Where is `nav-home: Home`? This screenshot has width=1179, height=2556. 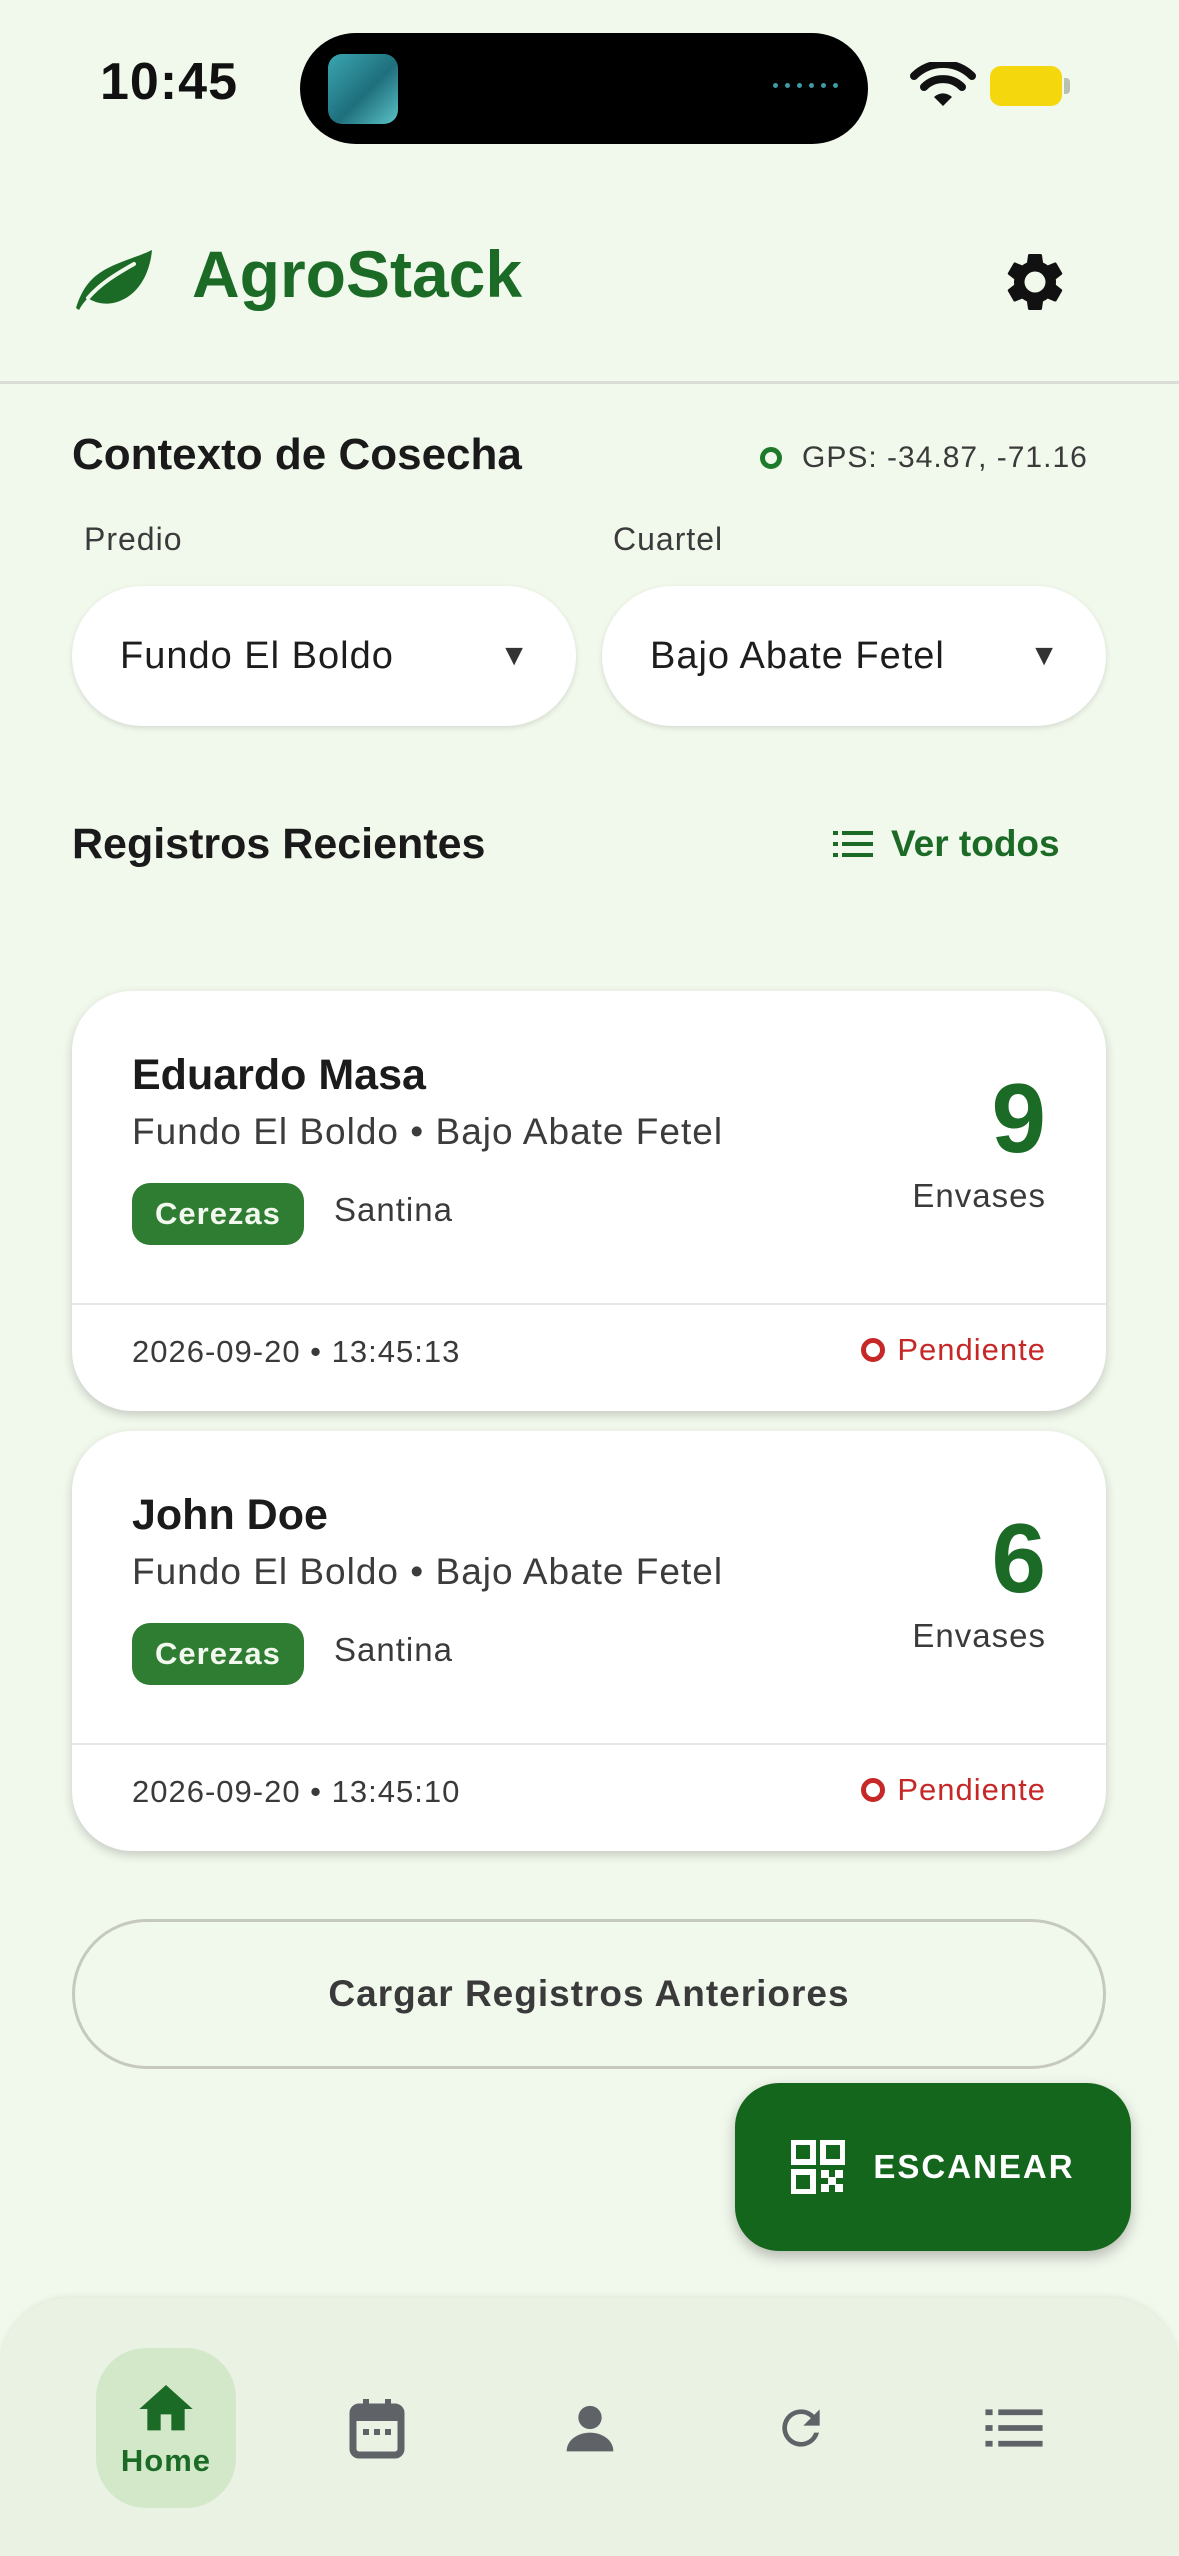
nav-home: Home is located at coordinates (166, 2428).